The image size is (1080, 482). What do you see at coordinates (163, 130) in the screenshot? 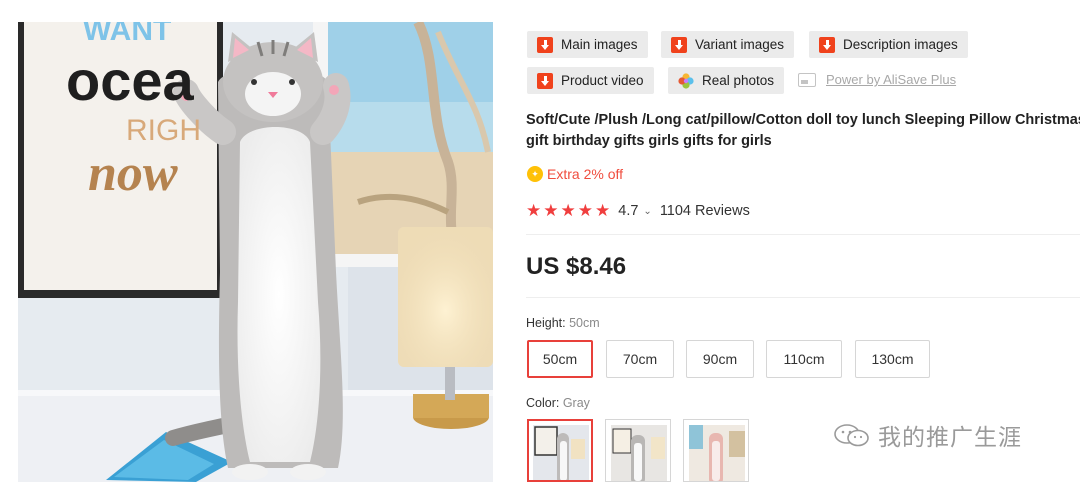
I see `poster-text-right: RIGH` at bounding box center [163, 130].